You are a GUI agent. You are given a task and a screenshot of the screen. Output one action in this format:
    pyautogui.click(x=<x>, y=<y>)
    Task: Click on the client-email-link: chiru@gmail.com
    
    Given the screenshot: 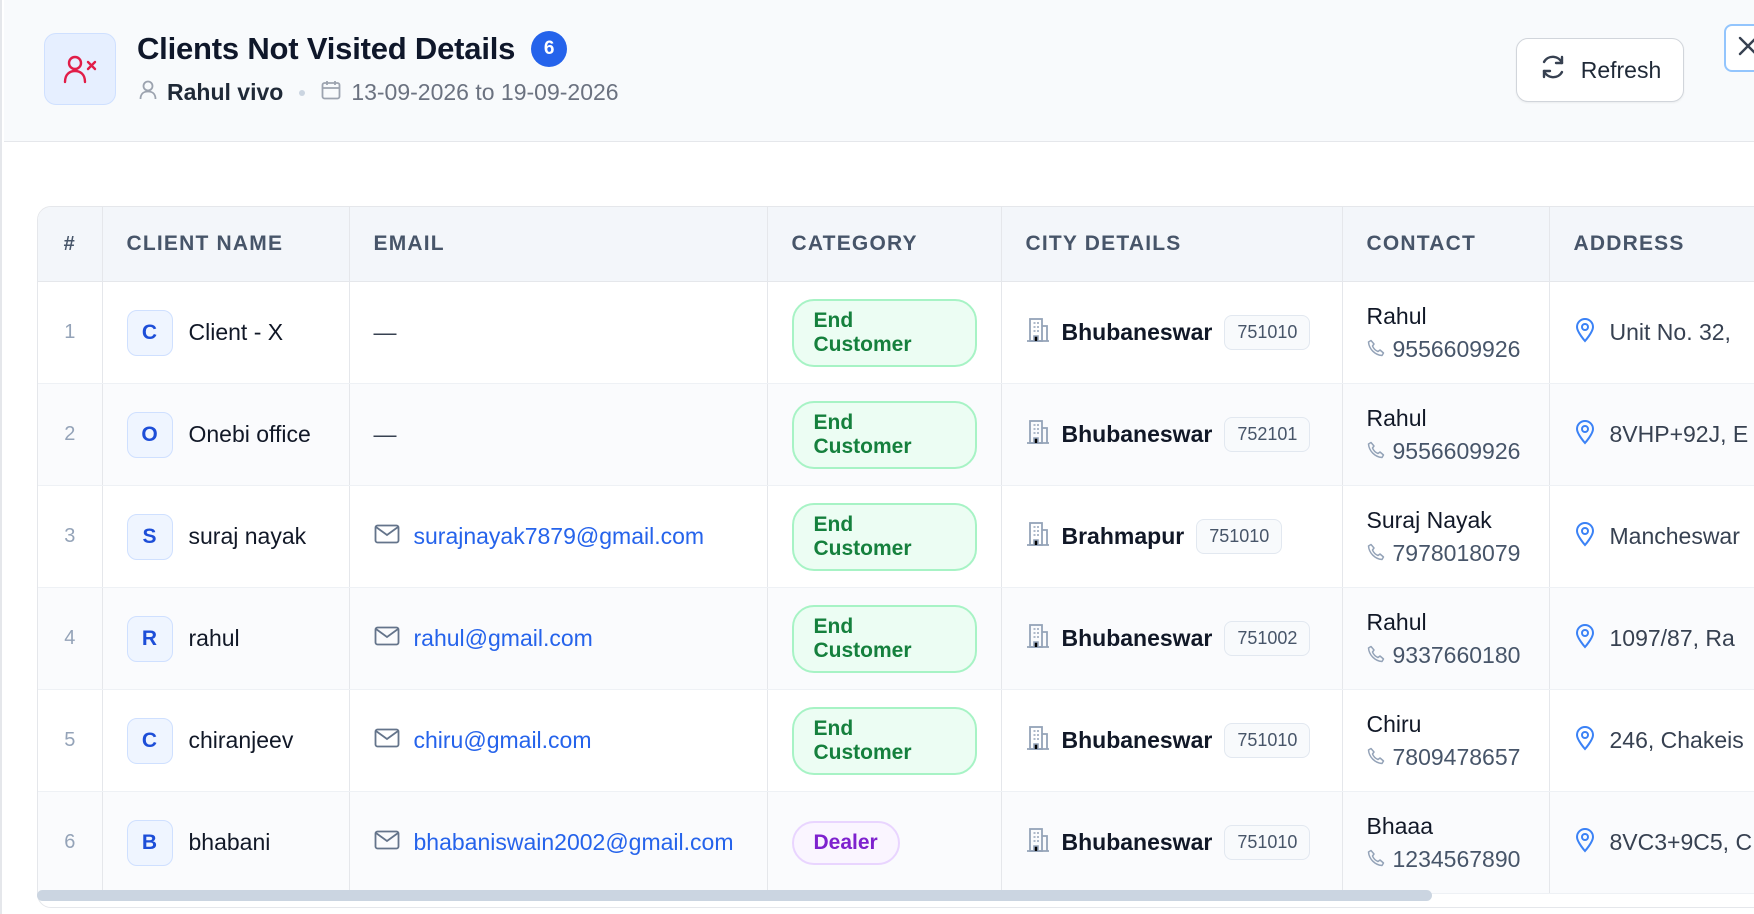 What is the action you would take?
    pyautogui.click(x=503, y=740)
    